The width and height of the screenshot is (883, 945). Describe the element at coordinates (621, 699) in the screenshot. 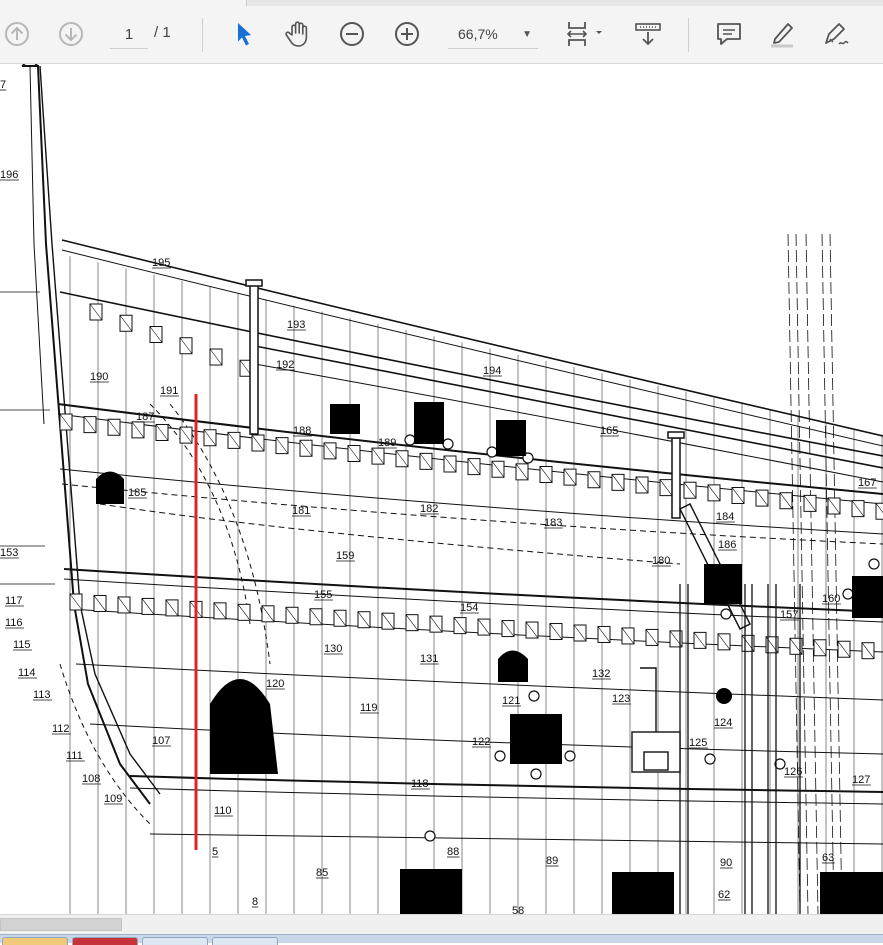

I see `part-number-label: 123` at that location.